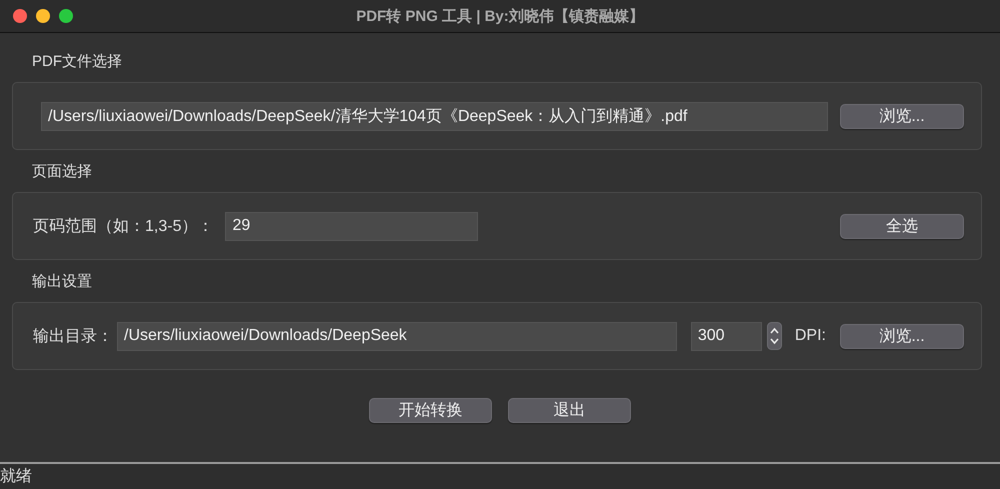 The image size is (1000, 489). What do you see at coordinates (351, 226) in the screenshot?
I see `text-field: 29` at bounding box center [351, 226].